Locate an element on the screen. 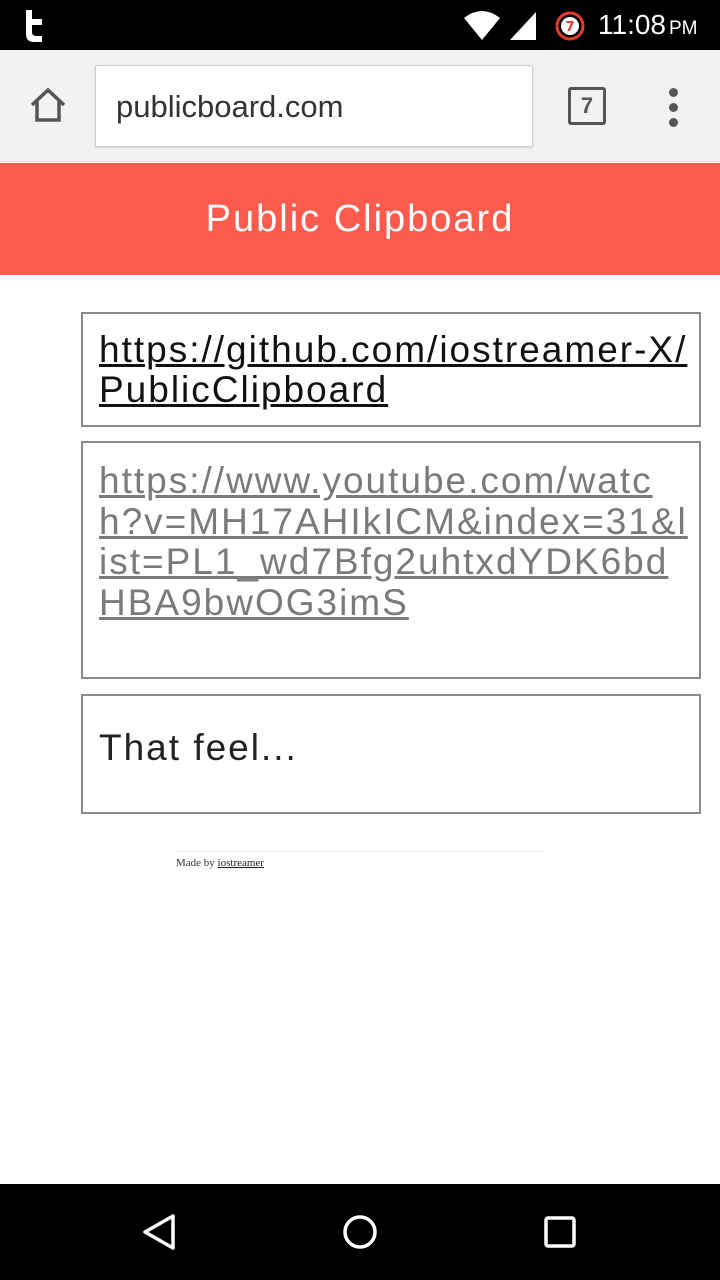  signal-icon is located at coordinates (523, 26).